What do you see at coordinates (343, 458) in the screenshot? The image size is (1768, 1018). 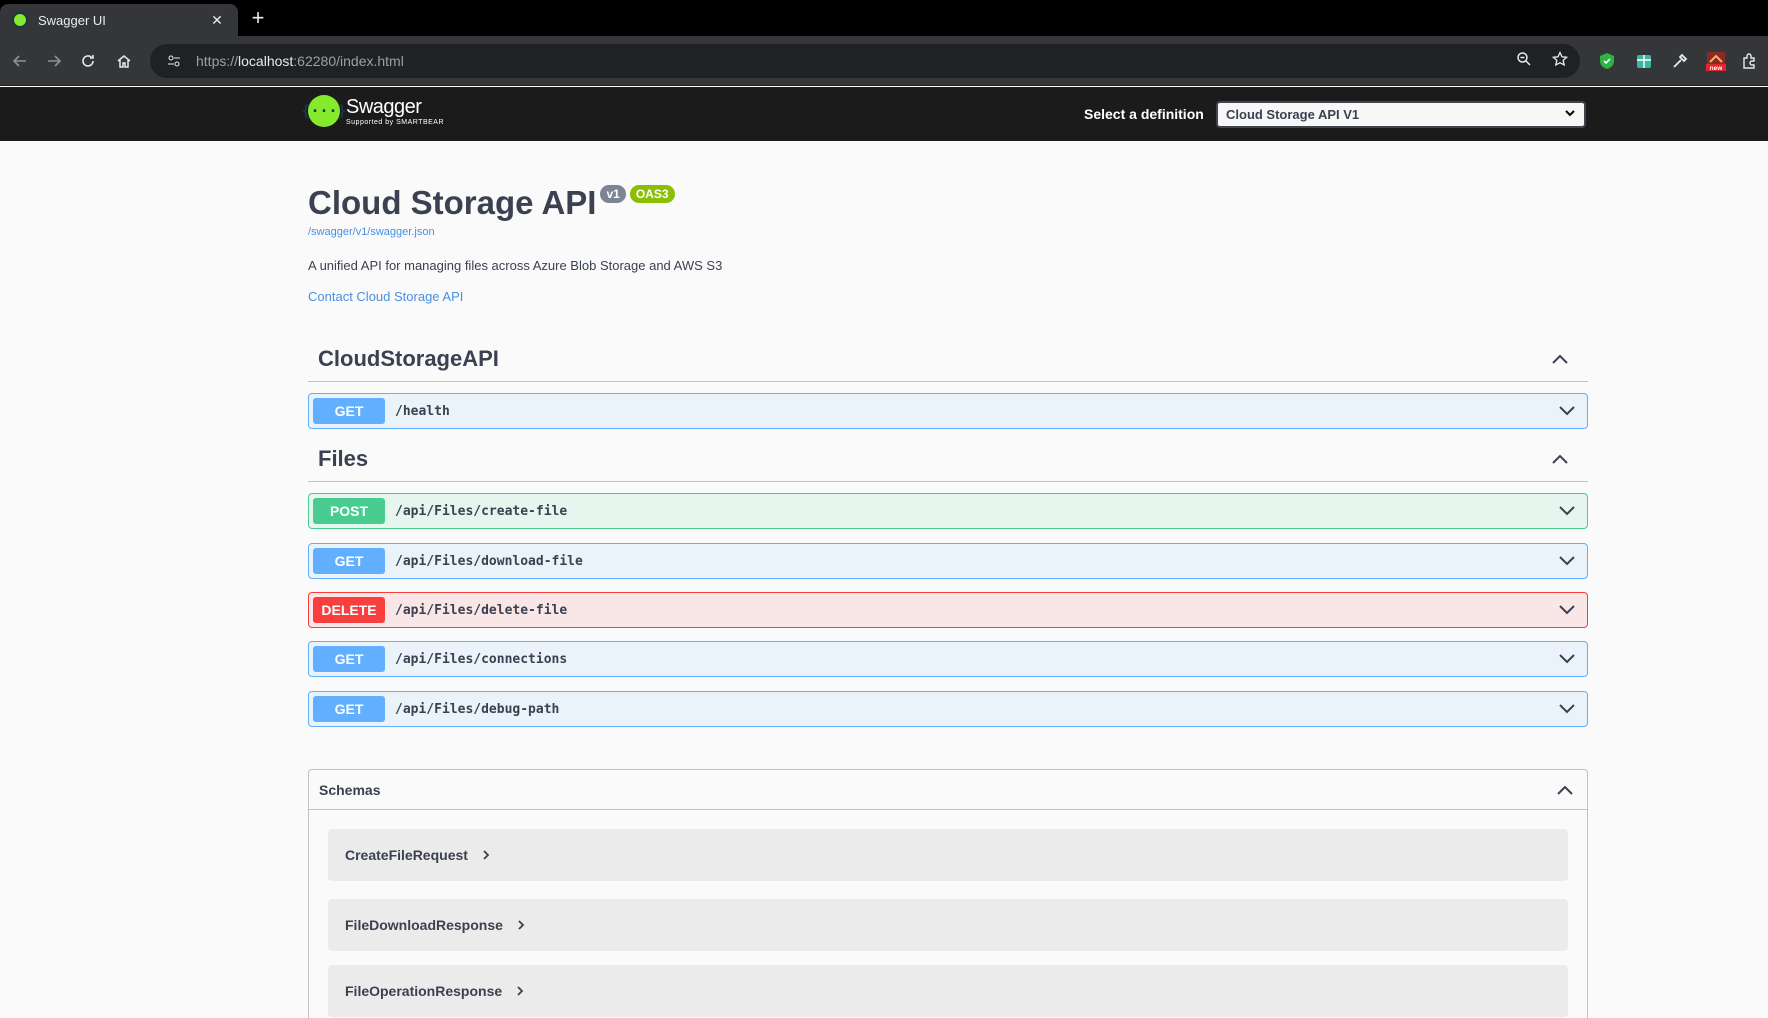 I see `tag-title: Files` at bounding box center [343, 458].